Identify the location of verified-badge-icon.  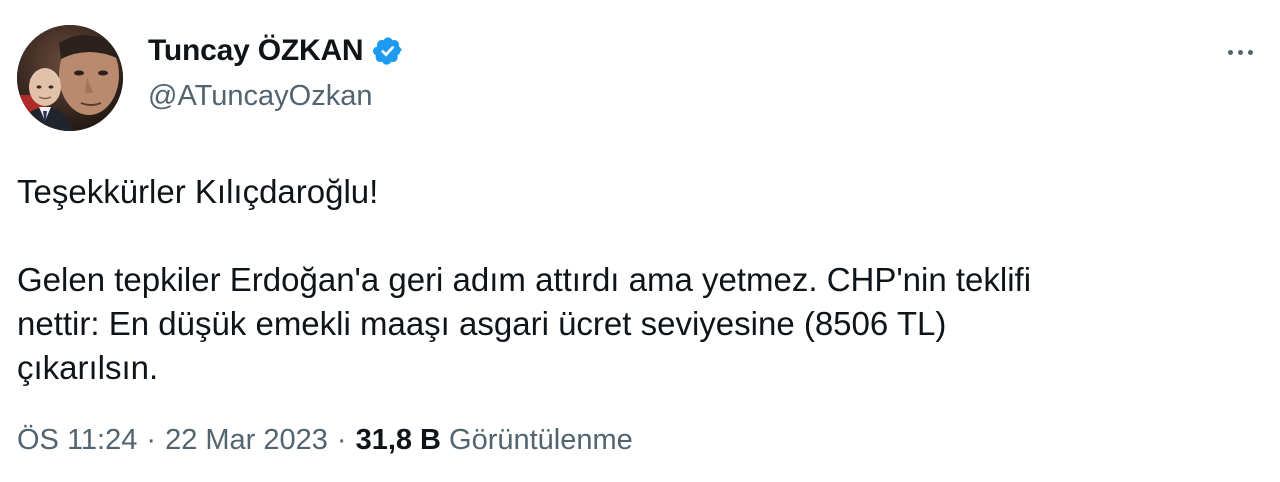
(388, 51).